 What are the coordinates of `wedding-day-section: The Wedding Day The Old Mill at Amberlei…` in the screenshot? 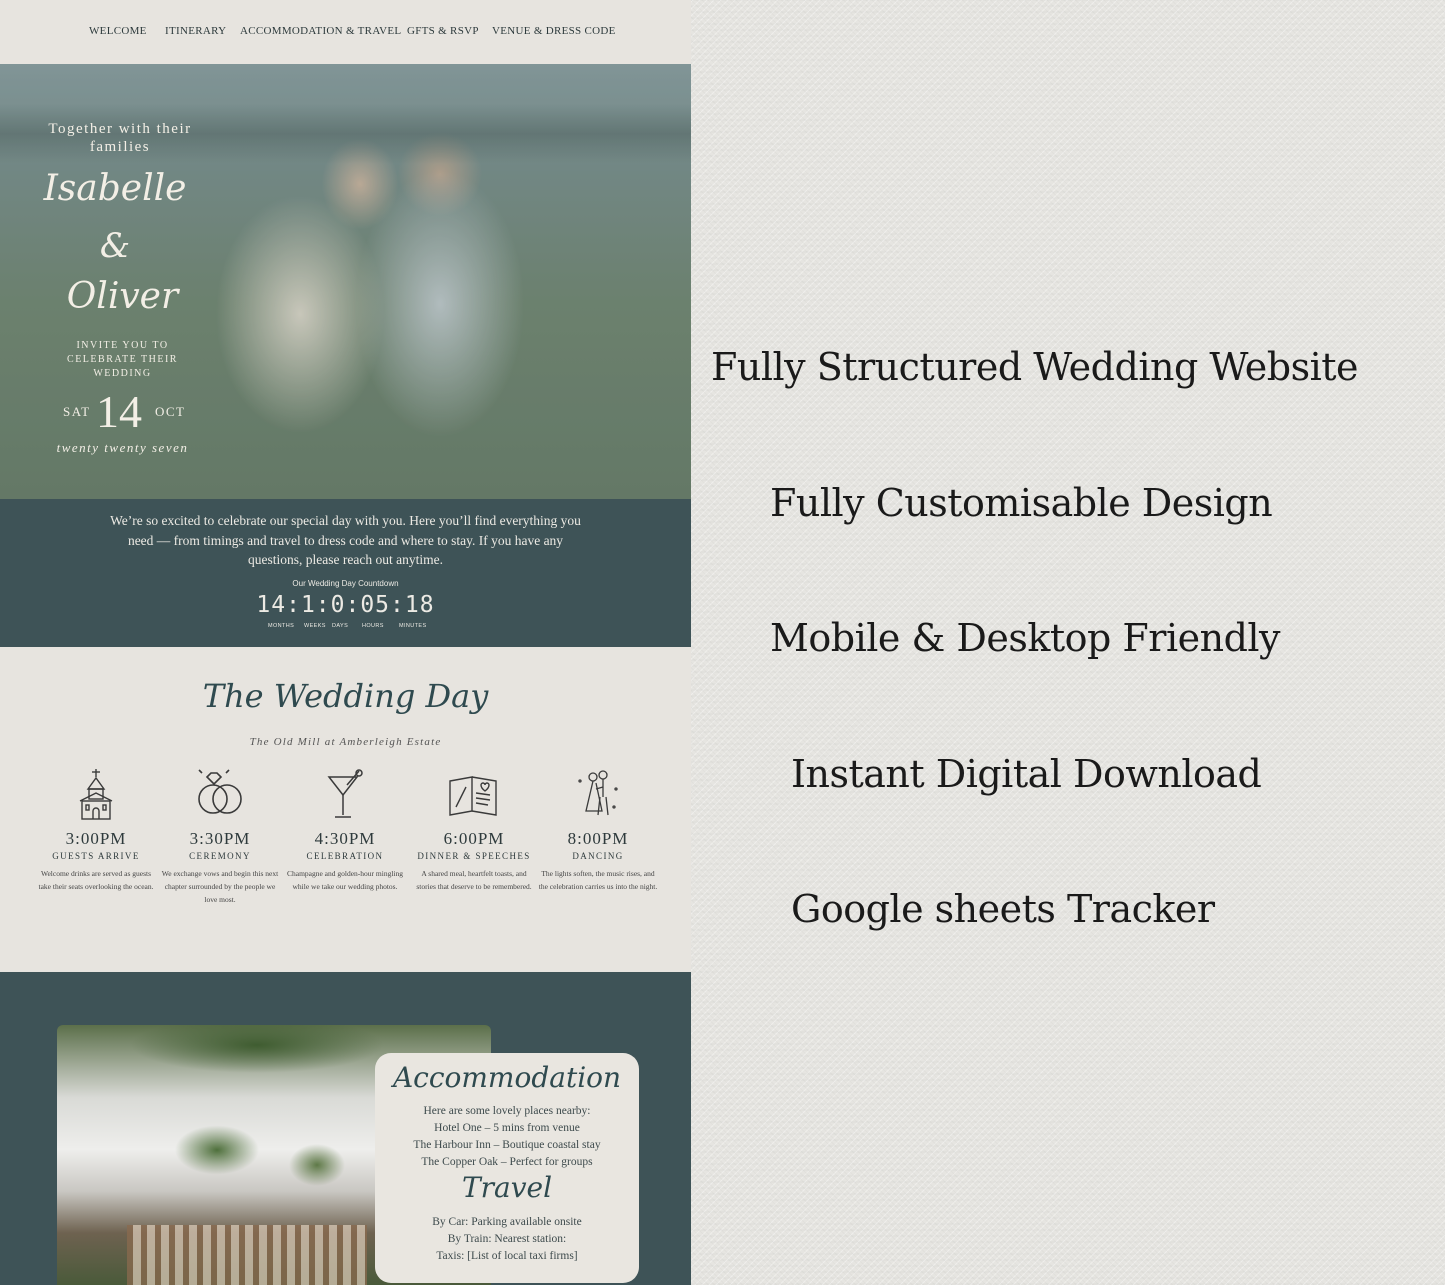 It's located at (345, 809).